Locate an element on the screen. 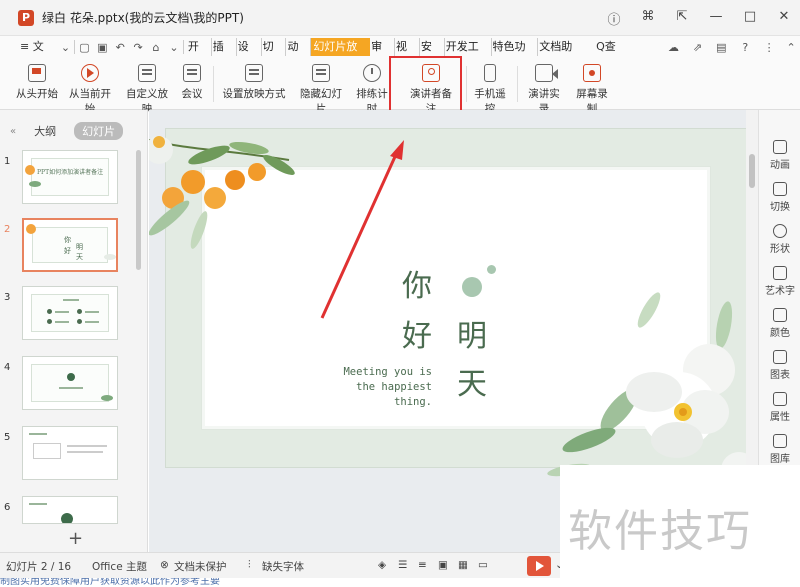 This screenshot has height=587, width=800. record-presentation-button: 演讲实录 is located at coordinates (544, 90).